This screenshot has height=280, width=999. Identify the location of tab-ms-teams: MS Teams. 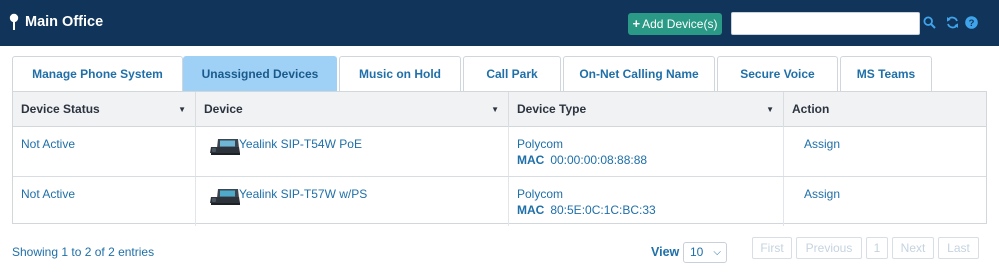
(886, 74).